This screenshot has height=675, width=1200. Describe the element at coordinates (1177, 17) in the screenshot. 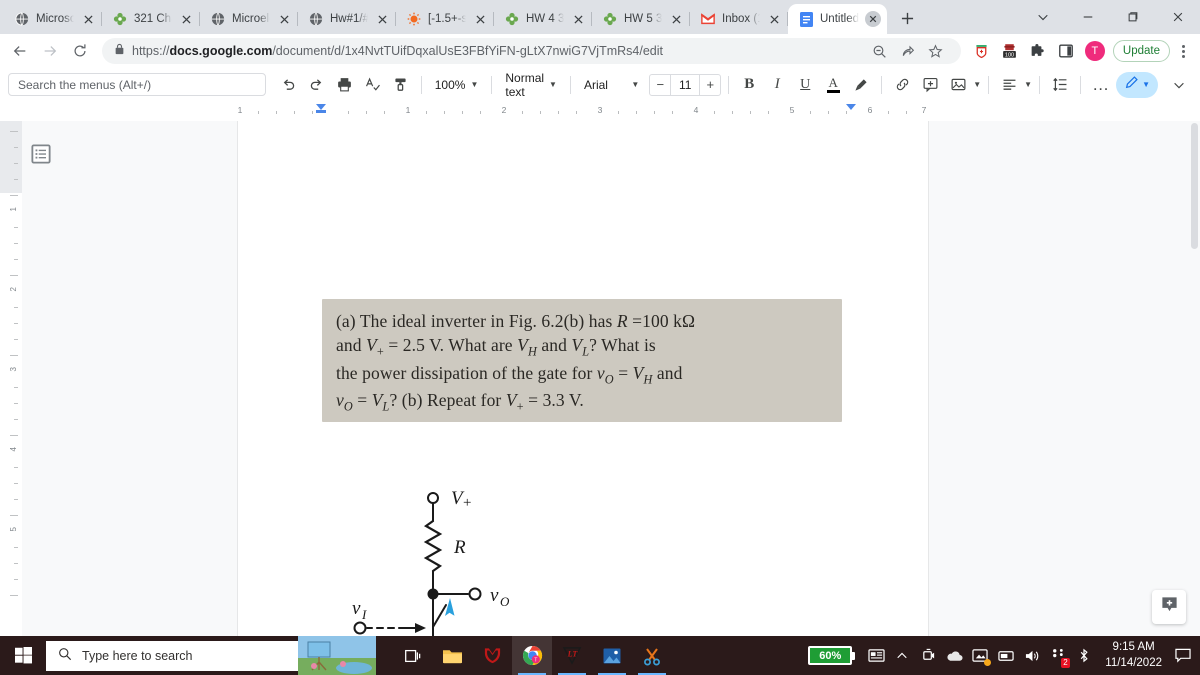

I see `close-icon` at that location.